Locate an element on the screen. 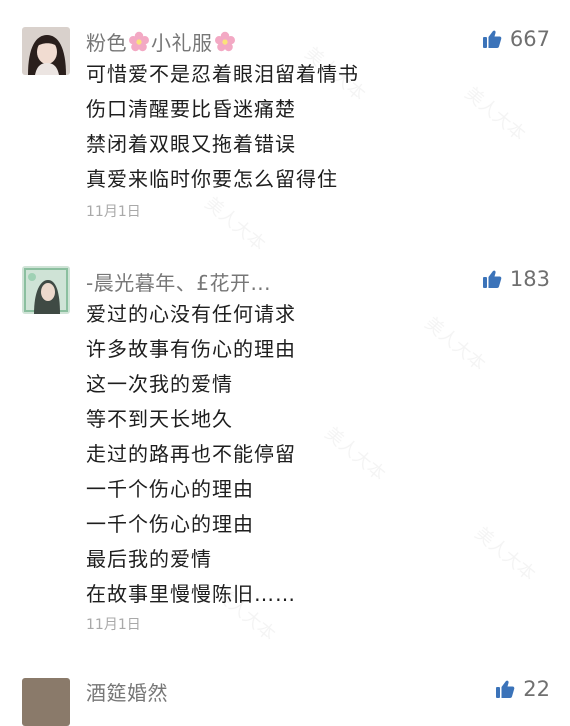 The image size is (570, 726). like-button: 667 is located at coordinates (516, 39).